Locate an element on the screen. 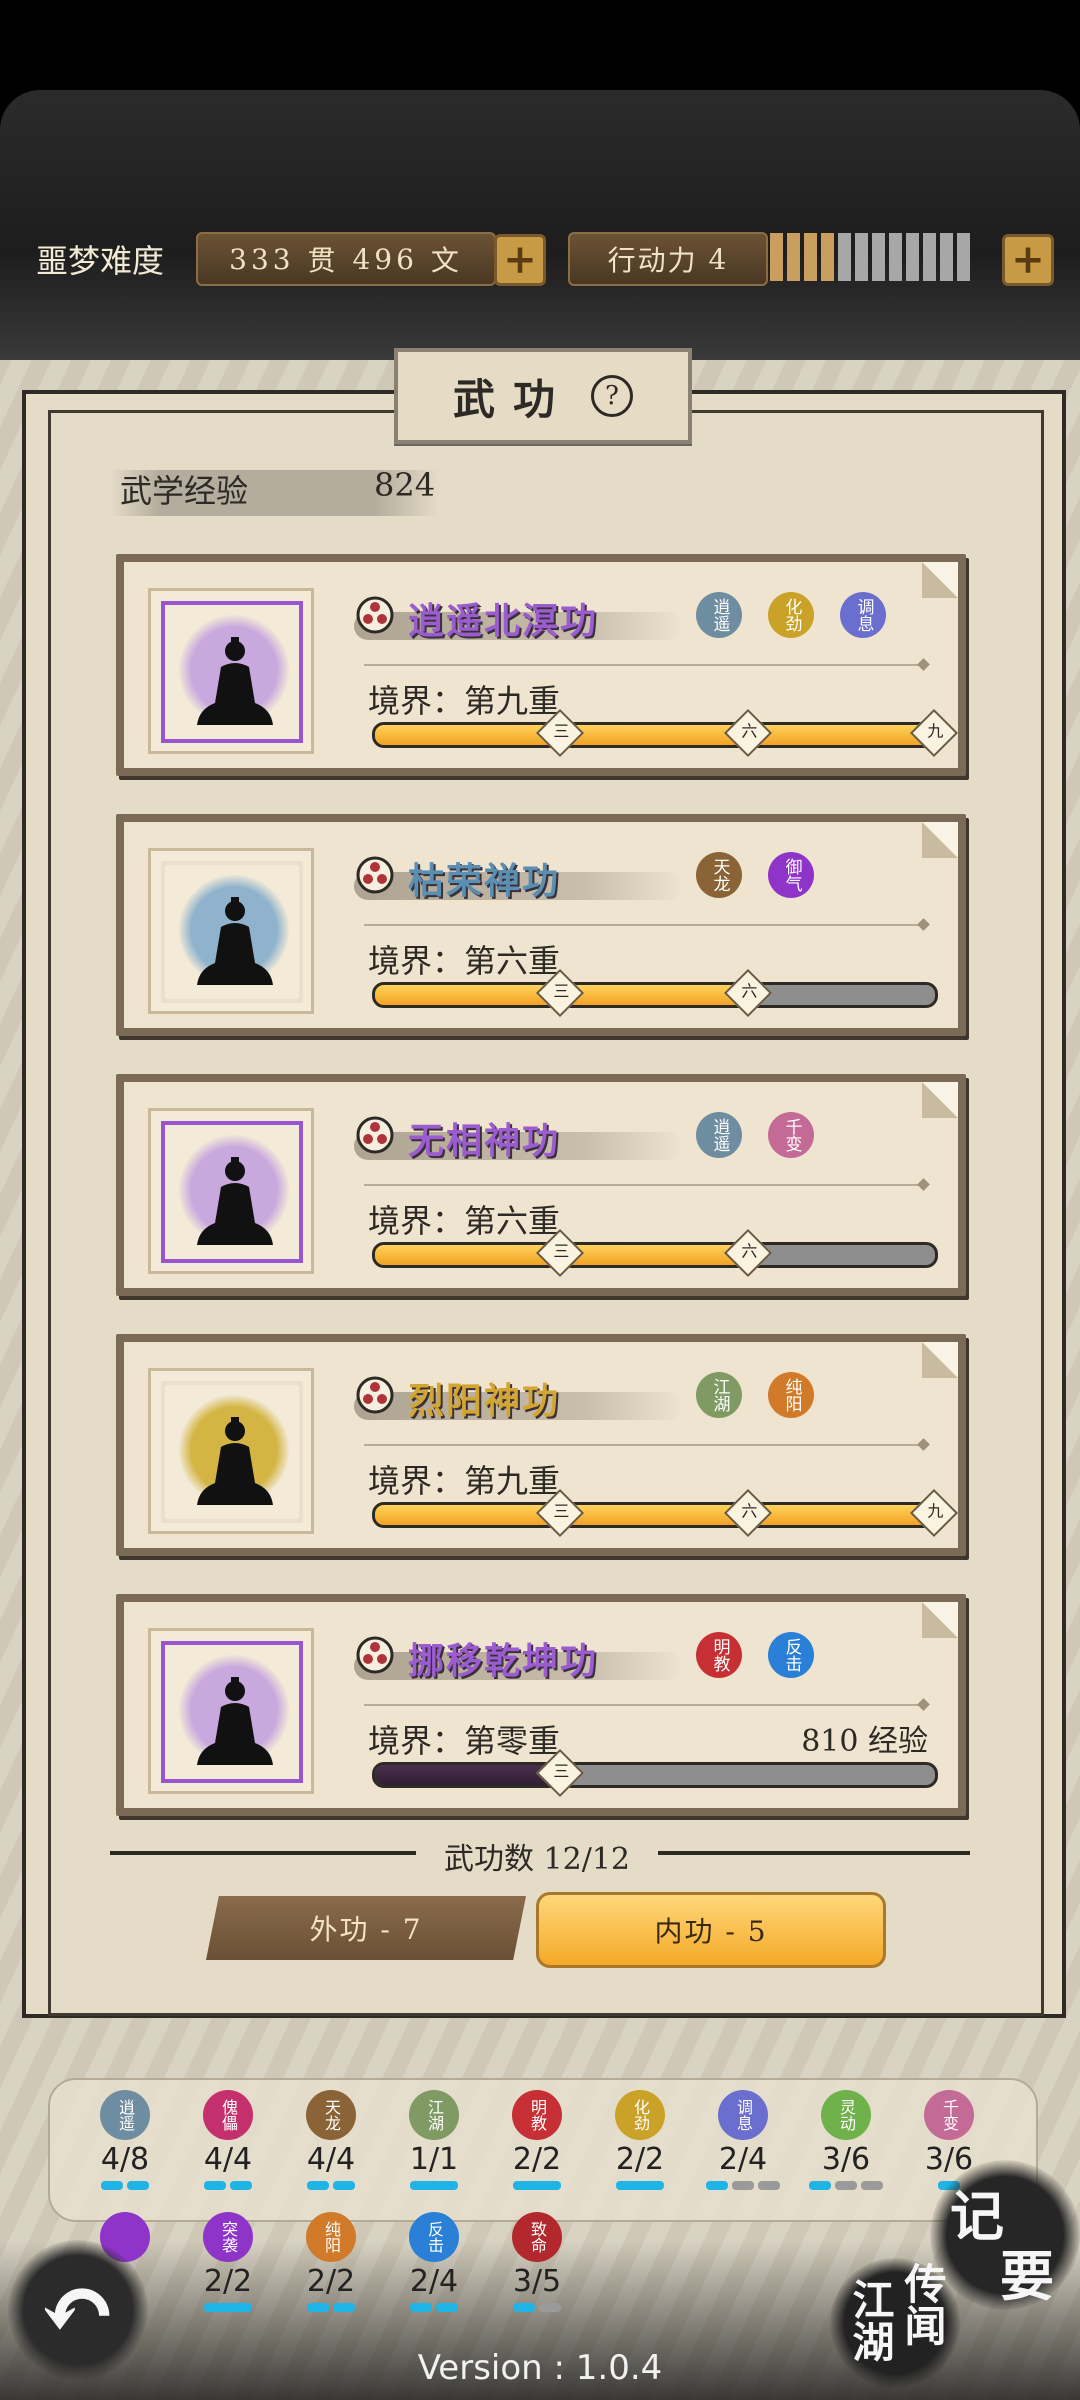 The width and height of the screenshot is (1080, 2400). help-icon: ? is located at coordinates (612, 396).